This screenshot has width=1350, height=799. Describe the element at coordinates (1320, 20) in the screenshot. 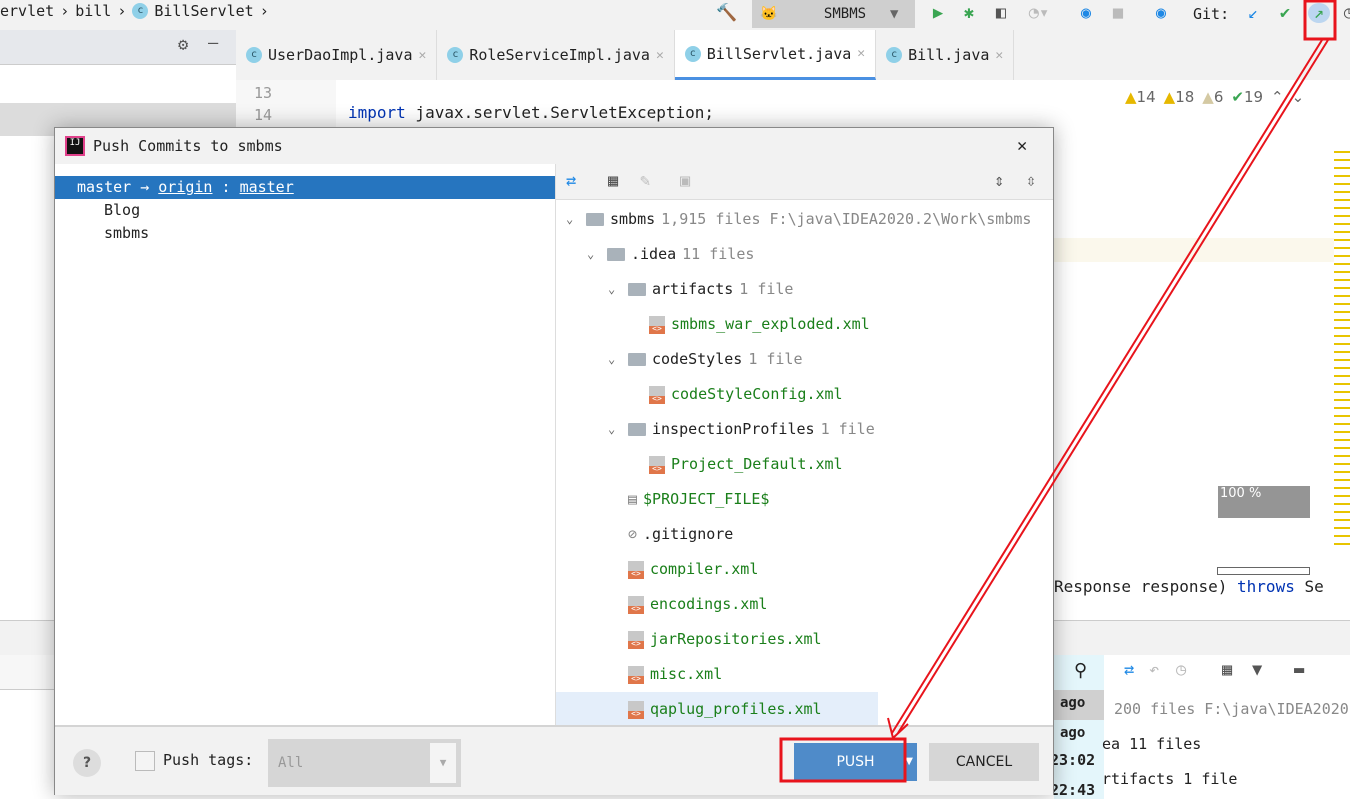

I see `annotation-box-git-push` at that location.